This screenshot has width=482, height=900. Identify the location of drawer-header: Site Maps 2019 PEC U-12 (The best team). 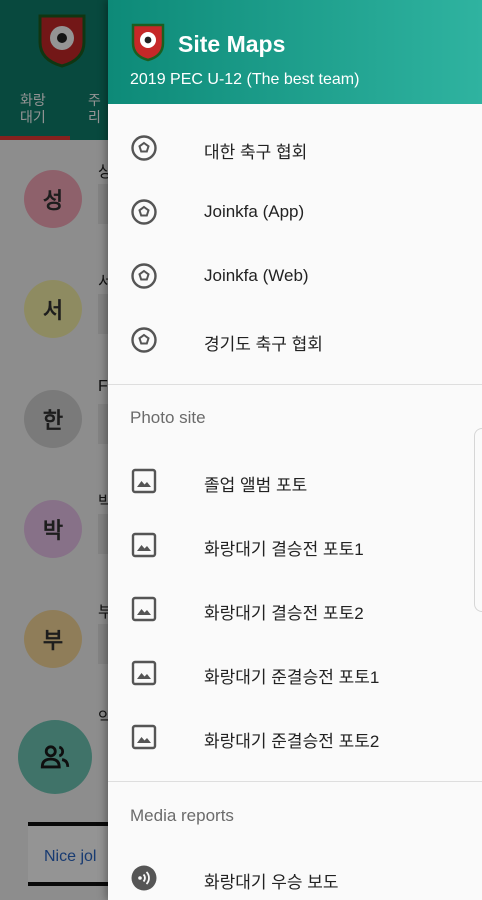
(295, 52).